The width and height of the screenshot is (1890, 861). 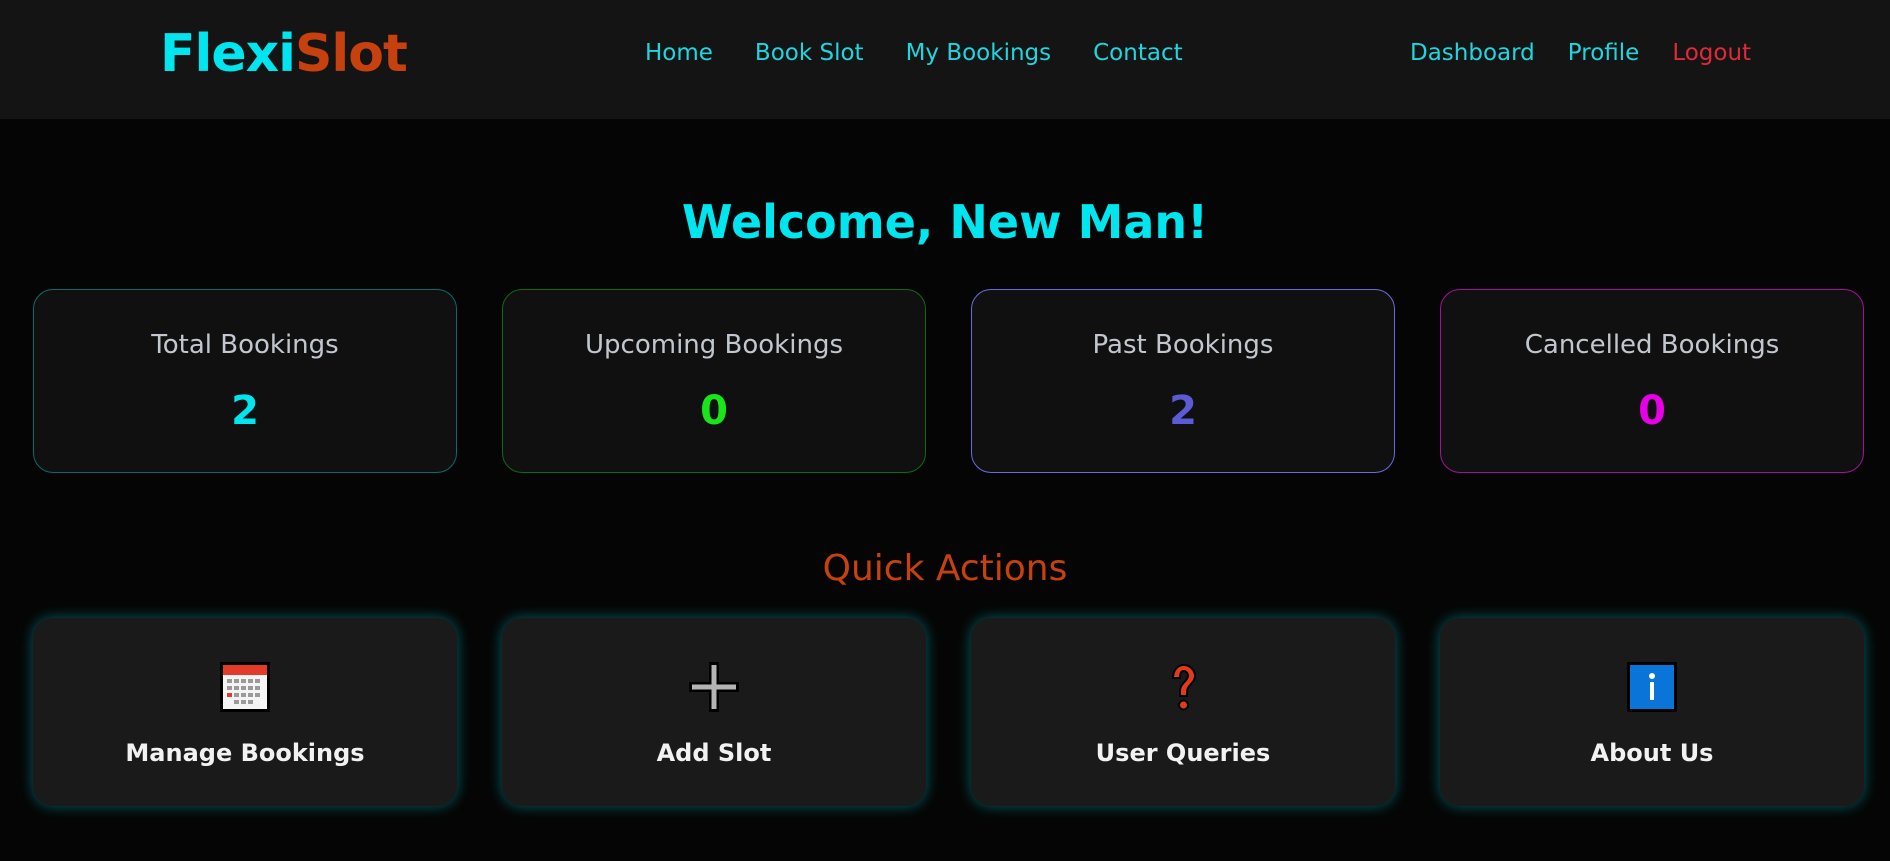 I want to click on brand-logo: FlexiSlot, so click(x=284, y=54).